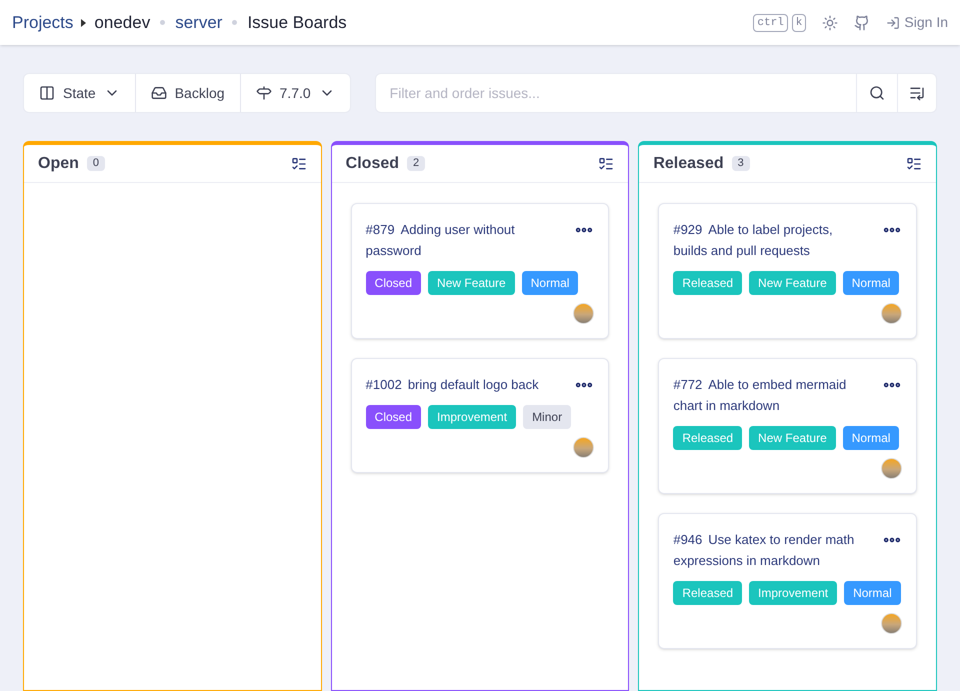 The width and height of the screenshot is (960, 691). What do you see at coordinates (416, 163) in the screenshot?
I see `count-badge: 2` at bounding box center [416, 163].